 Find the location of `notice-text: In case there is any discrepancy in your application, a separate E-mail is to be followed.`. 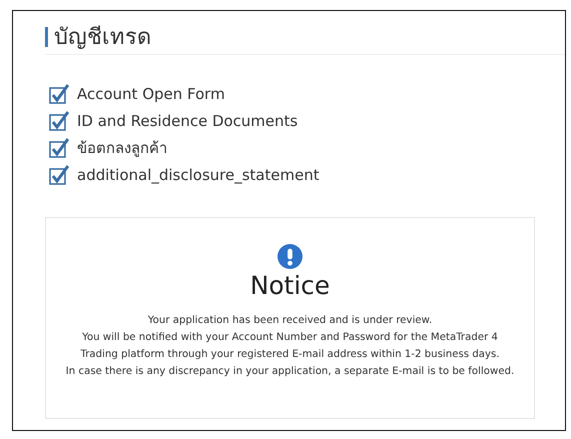

notice-text: In case there is any discrepancy in your application, a separate E-mail is to be followed. is located at coordinates (290, 372).